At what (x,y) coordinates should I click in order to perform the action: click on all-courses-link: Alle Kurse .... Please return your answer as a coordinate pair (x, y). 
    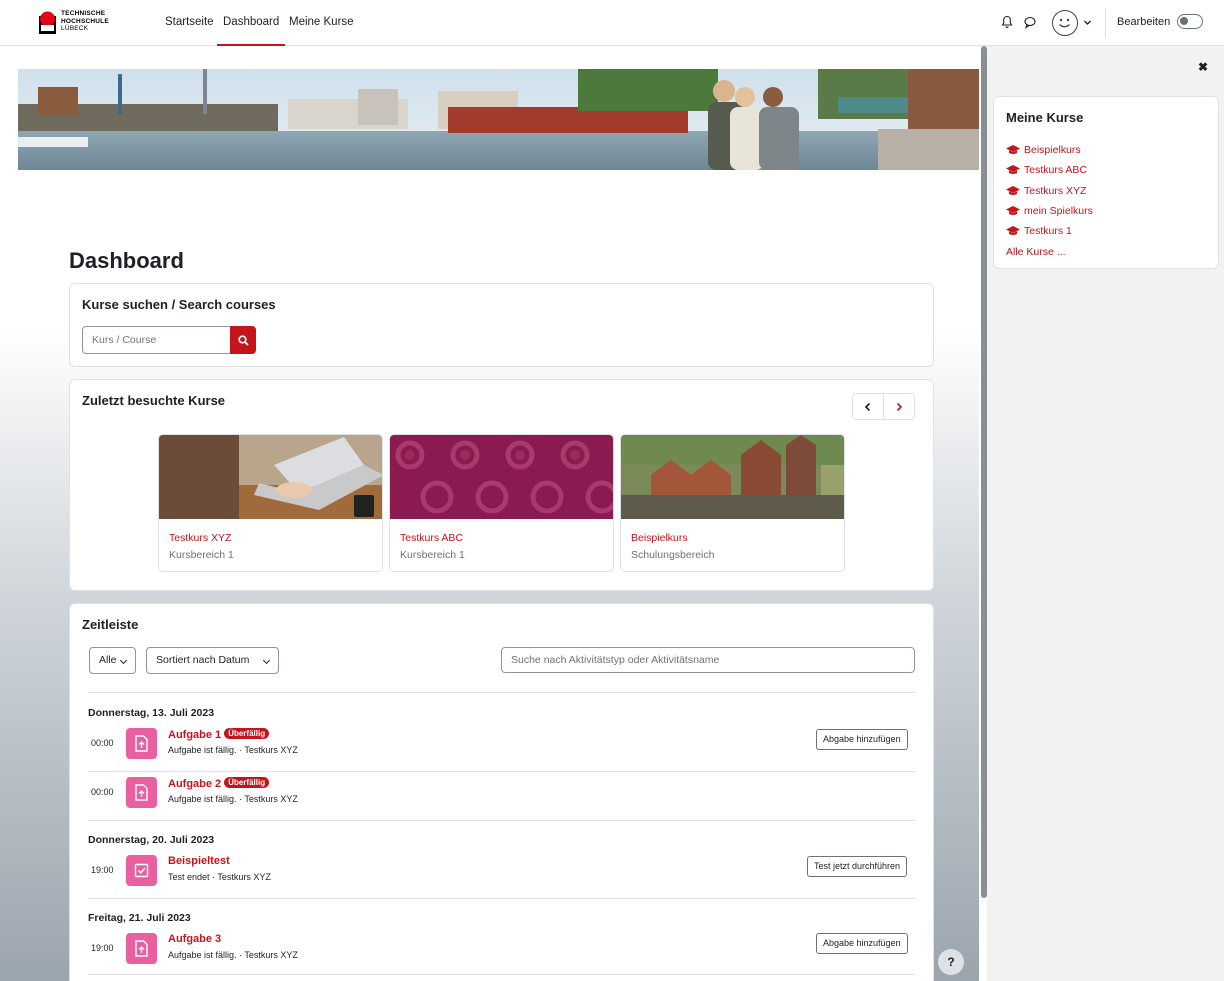
    Looking at the image, I should click on (1036, 252).